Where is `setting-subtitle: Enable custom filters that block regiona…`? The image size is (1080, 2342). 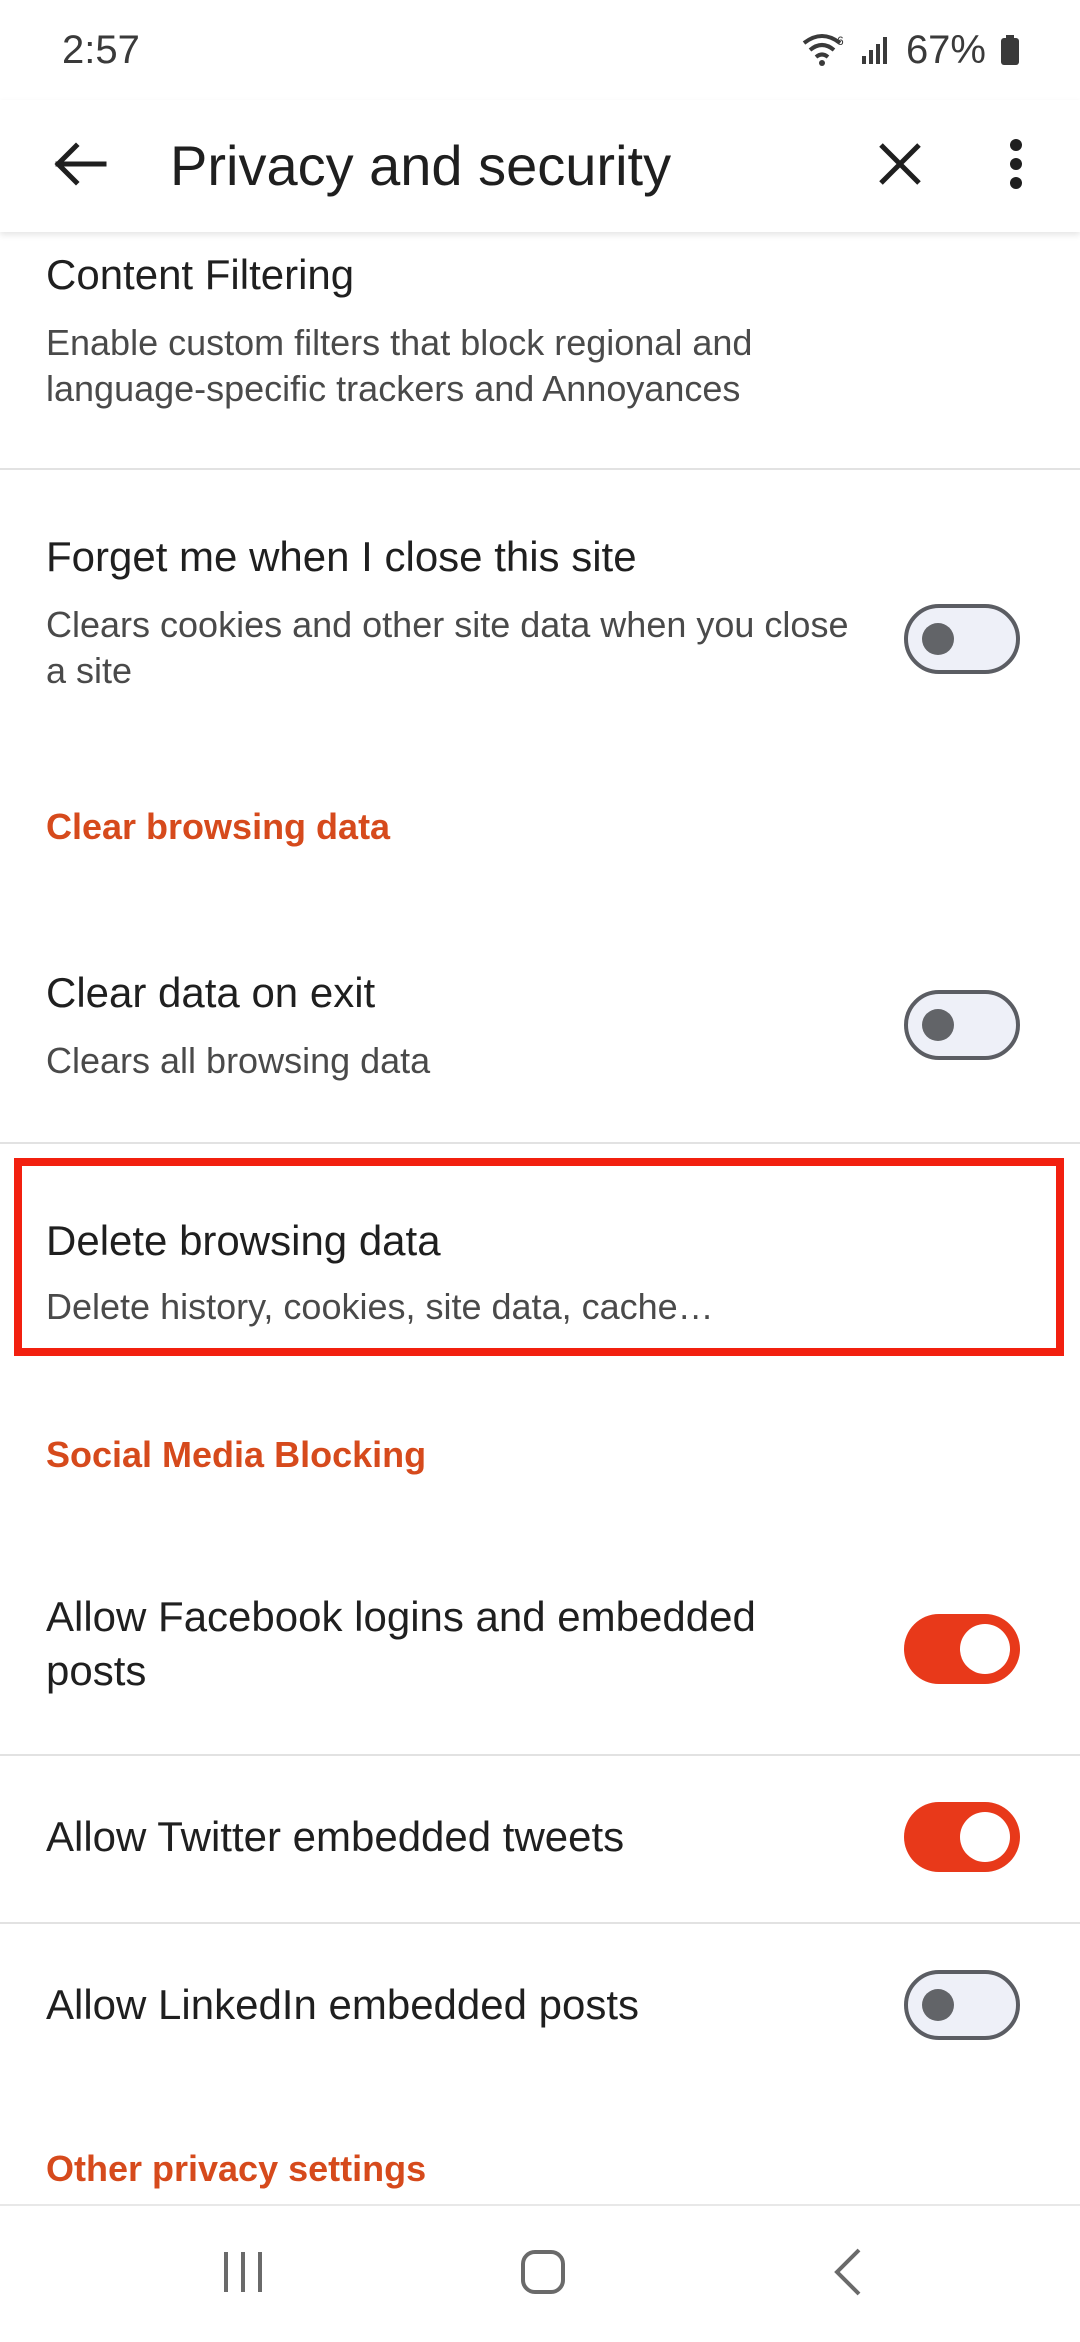 setting-subtitle: Enable custom filters that block regiona… is located at coordinates (399, 365).